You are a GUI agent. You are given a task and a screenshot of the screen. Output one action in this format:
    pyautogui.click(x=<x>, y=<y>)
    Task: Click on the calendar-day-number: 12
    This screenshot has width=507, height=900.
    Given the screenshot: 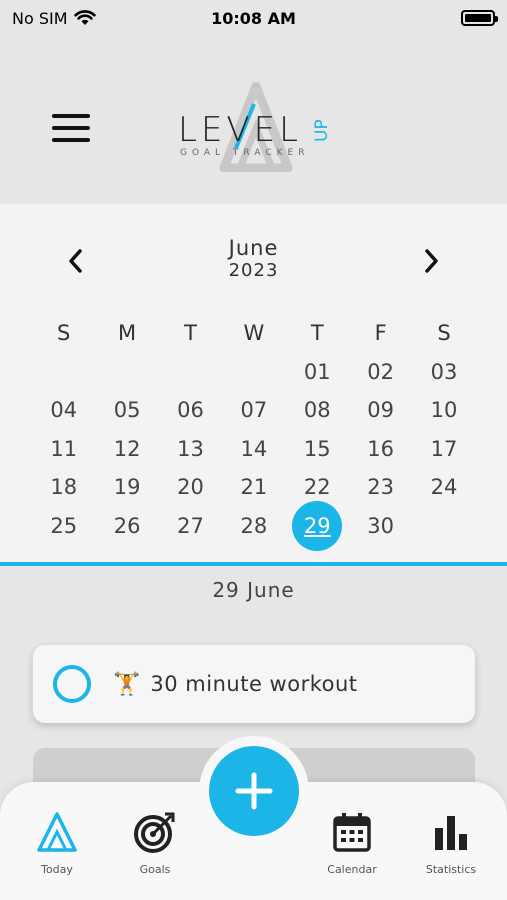 What is the action you would take?
    pyautogui.click(x=127, y=448)
    